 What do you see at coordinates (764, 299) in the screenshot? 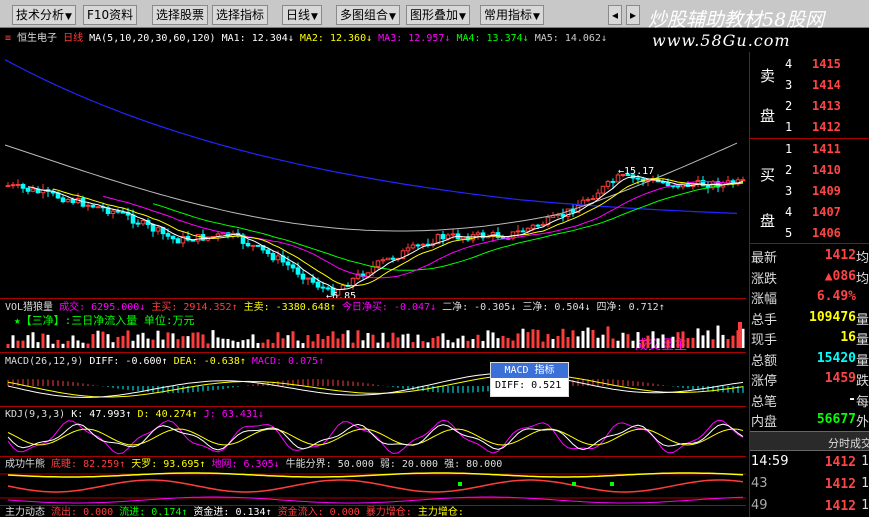
I see `stat-label: 涨幅` at bounding box center [764, 299].